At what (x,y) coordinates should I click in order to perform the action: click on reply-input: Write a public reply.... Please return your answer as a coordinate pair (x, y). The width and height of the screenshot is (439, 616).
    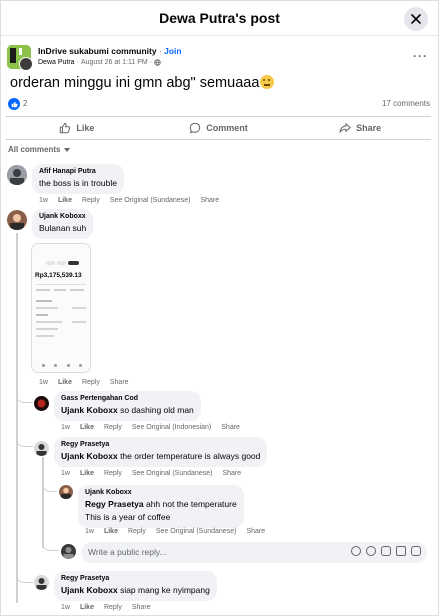
    Looking at the image, I should click on (254, 552).